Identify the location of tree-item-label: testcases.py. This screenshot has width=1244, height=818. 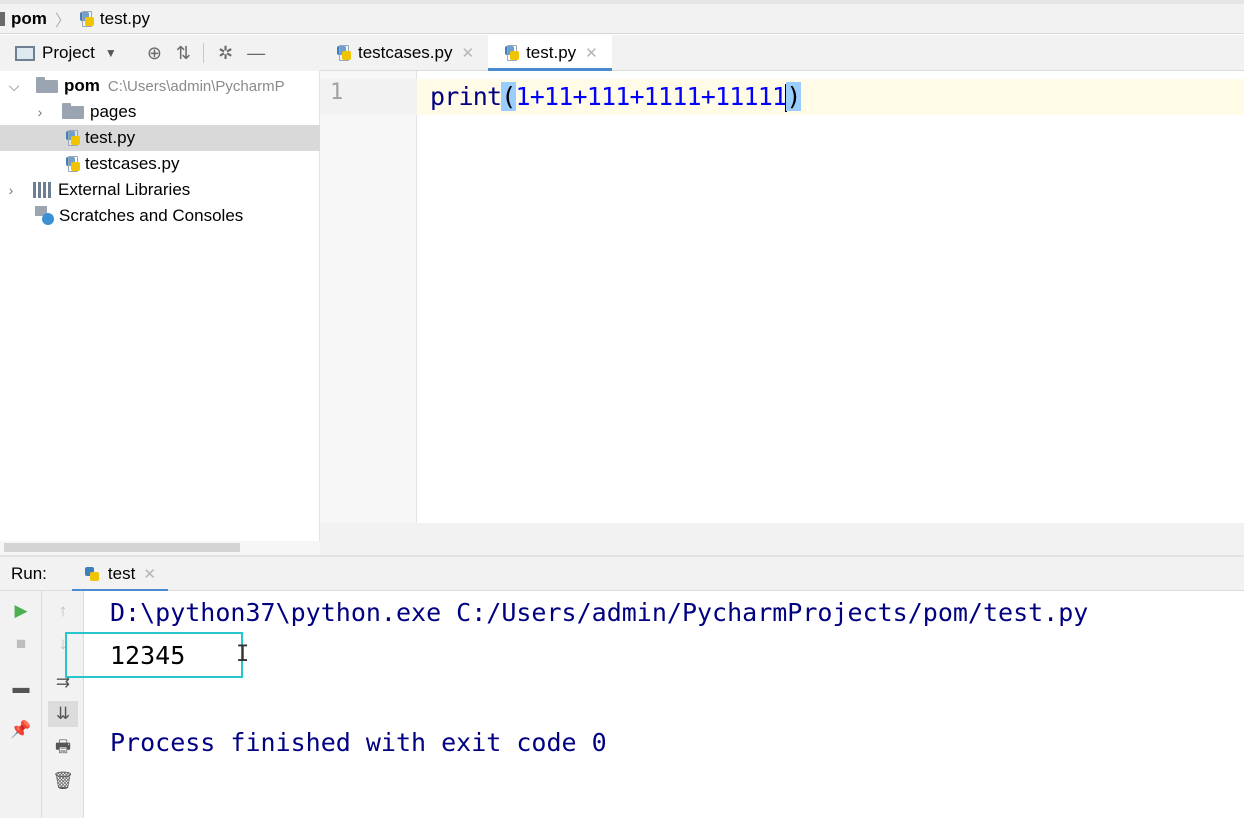
(132, 163).